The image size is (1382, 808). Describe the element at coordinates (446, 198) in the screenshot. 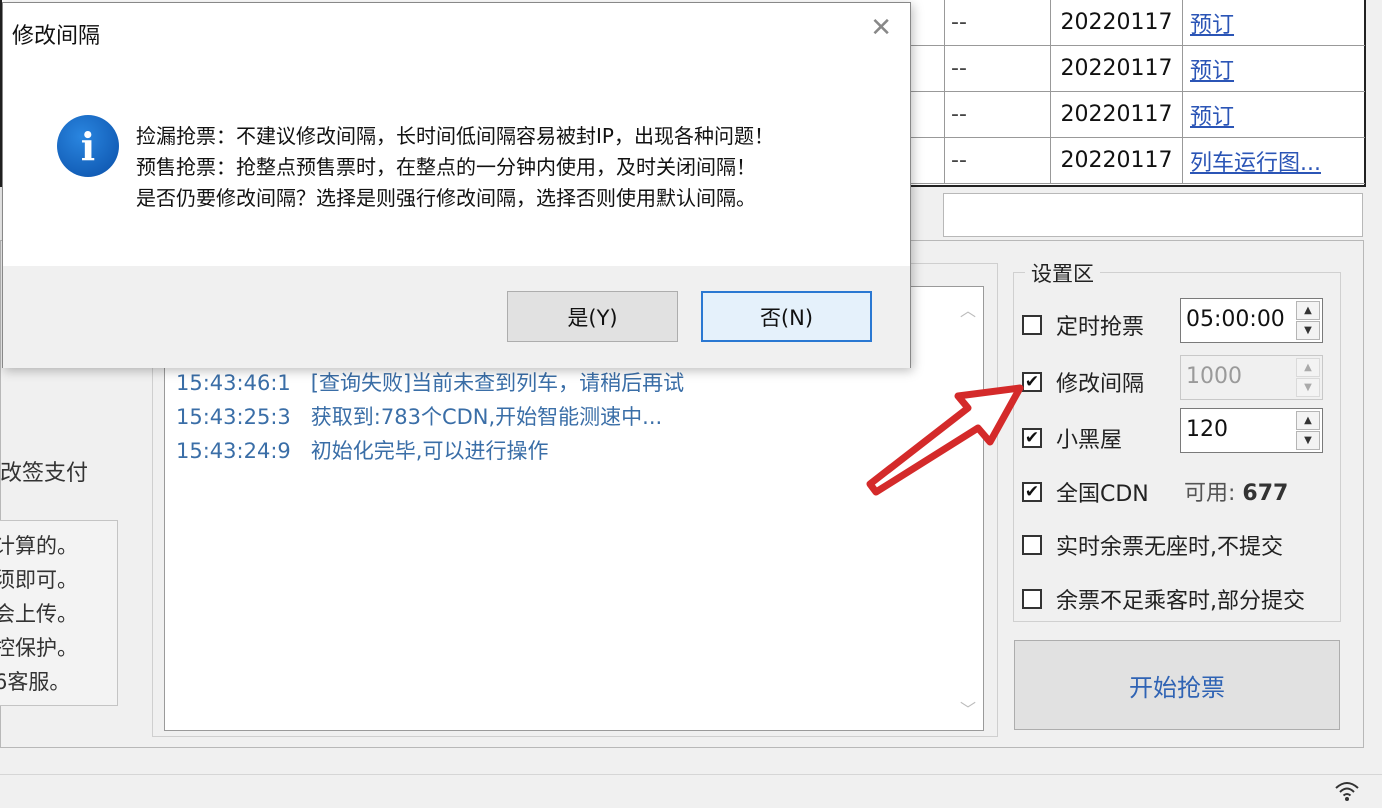

I see `dialog-message-line: 是否仍要修改间隔？选择是则强行修改间隔，选择否则使用默认间隔。` at that location.